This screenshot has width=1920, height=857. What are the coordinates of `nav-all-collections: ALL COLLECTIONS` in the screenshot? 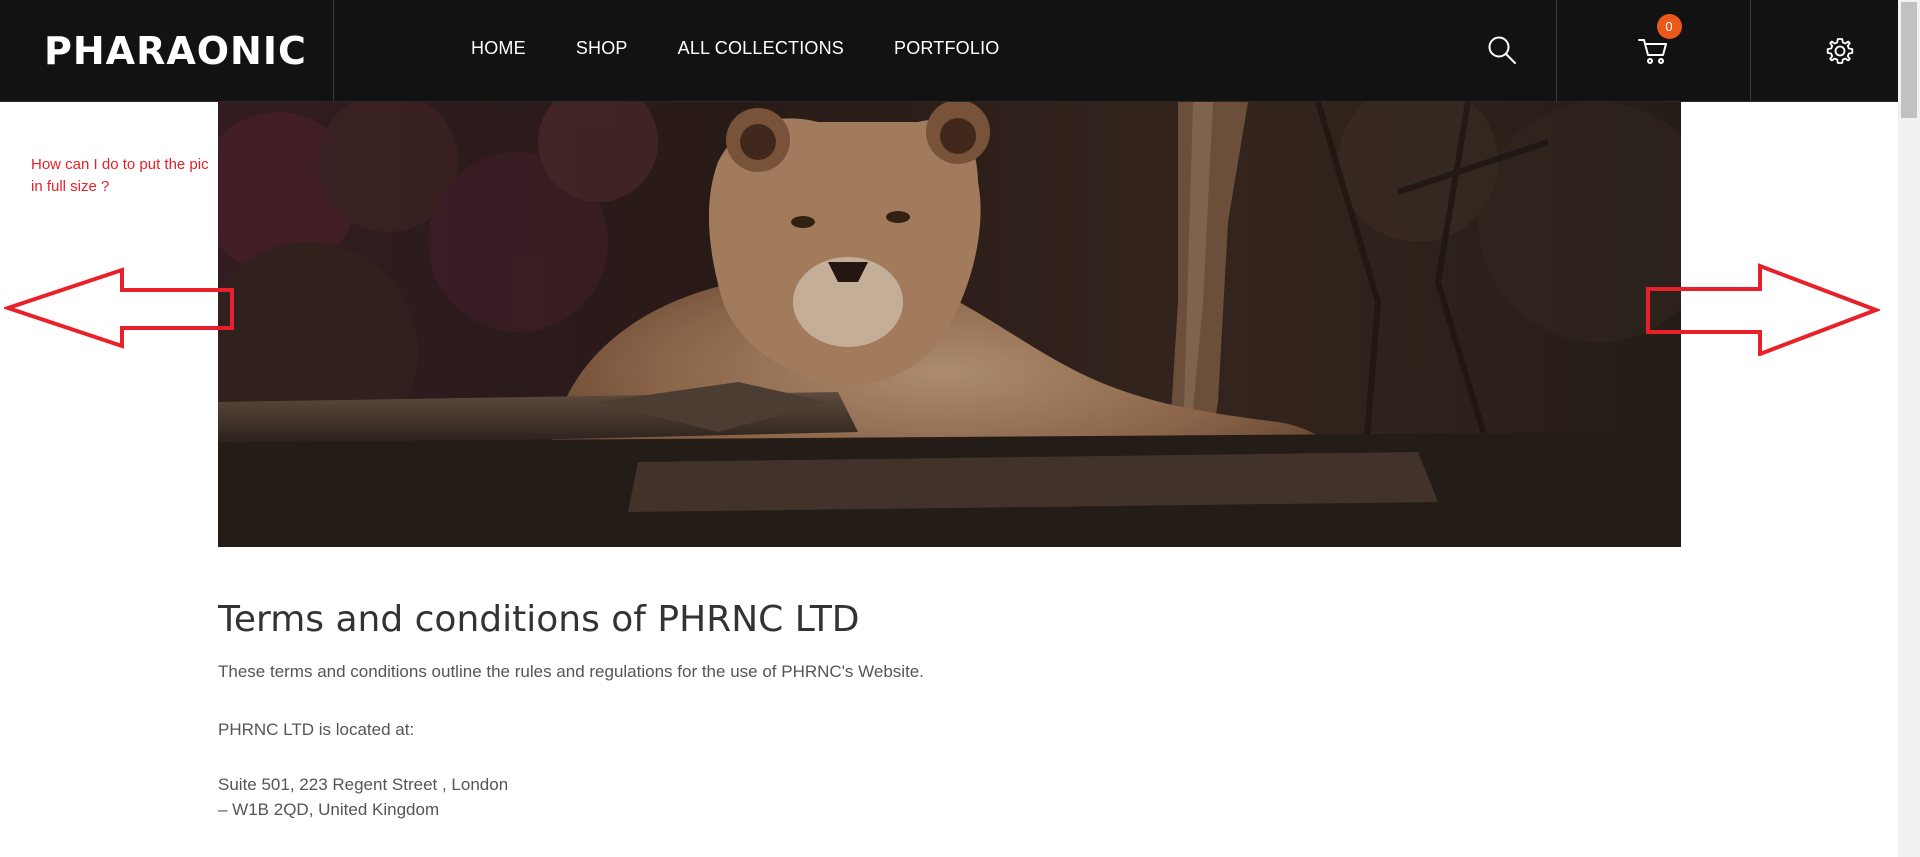 It's located at (761, 48).